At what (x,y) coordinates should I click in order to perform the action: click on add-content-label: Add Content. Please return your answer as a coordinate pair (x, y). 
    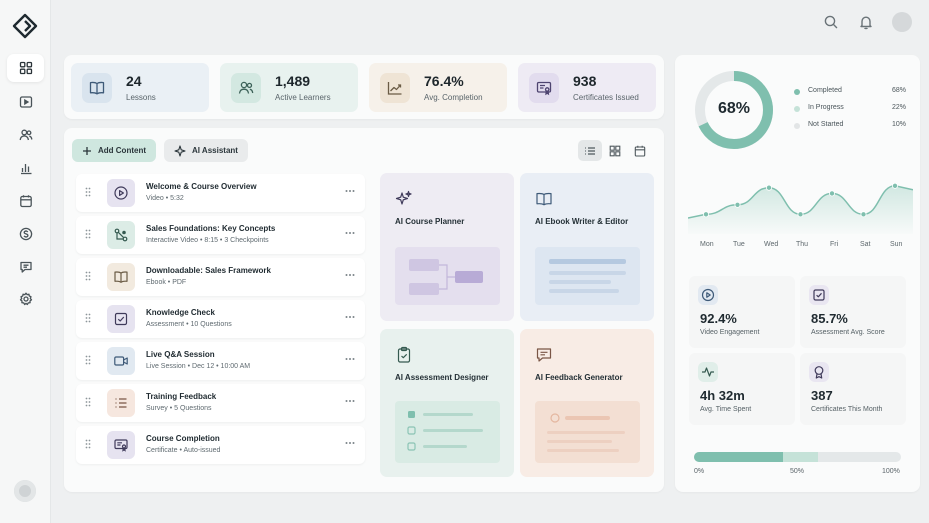
    Looking at the image, I should click on (122, 150).